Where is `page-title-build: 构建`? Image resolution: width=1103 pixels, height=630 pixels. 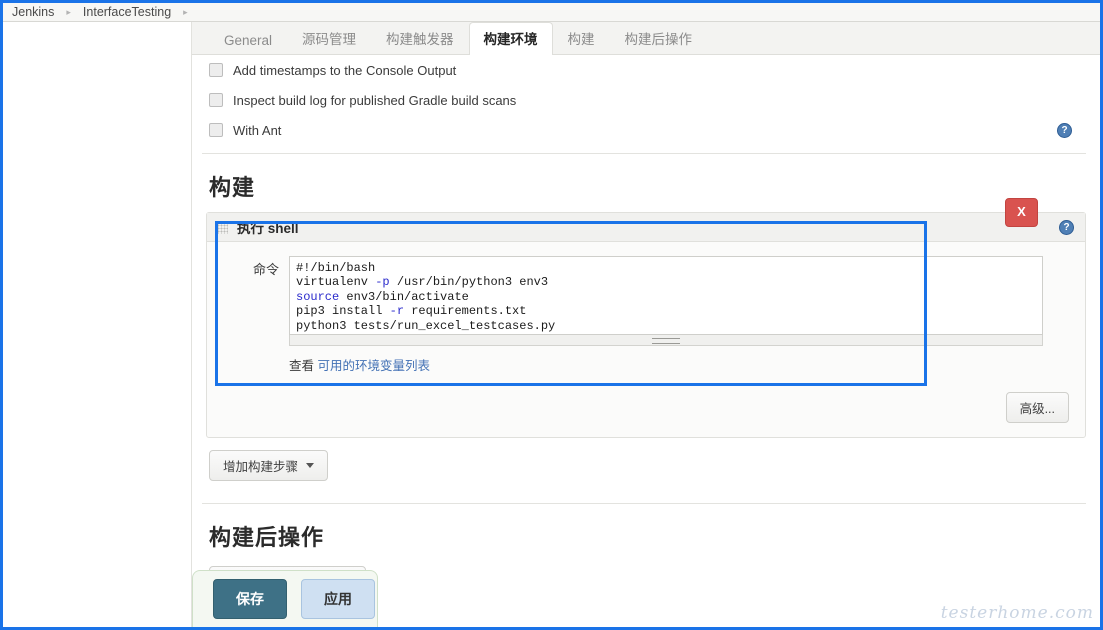
page-title-build: 构建 is located at coordinates (232, 187).